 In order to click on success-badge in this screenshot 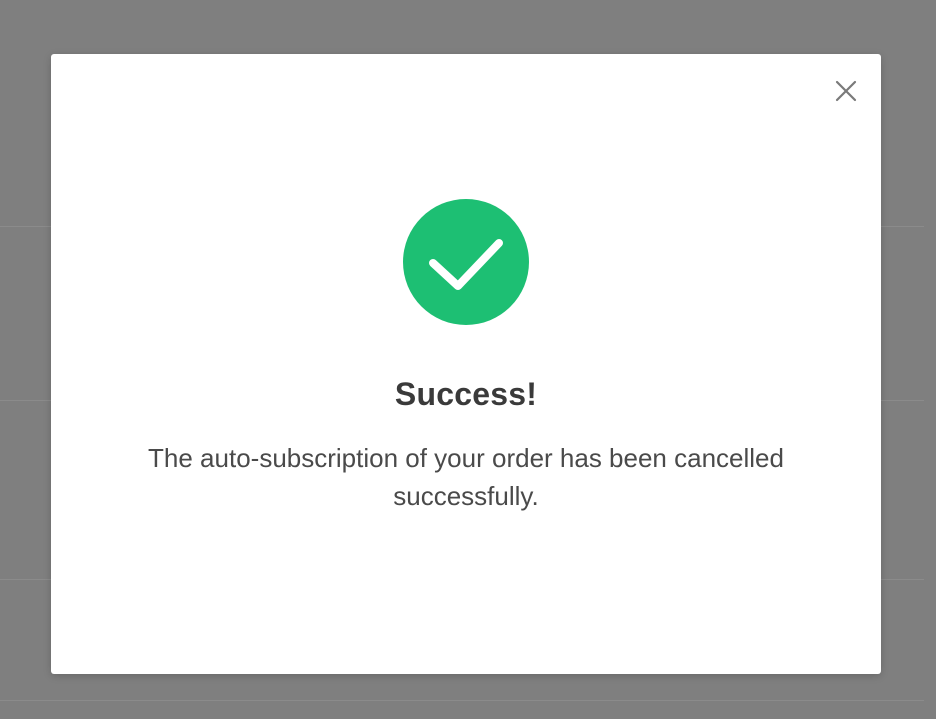, I will do `click(466, 262)`.